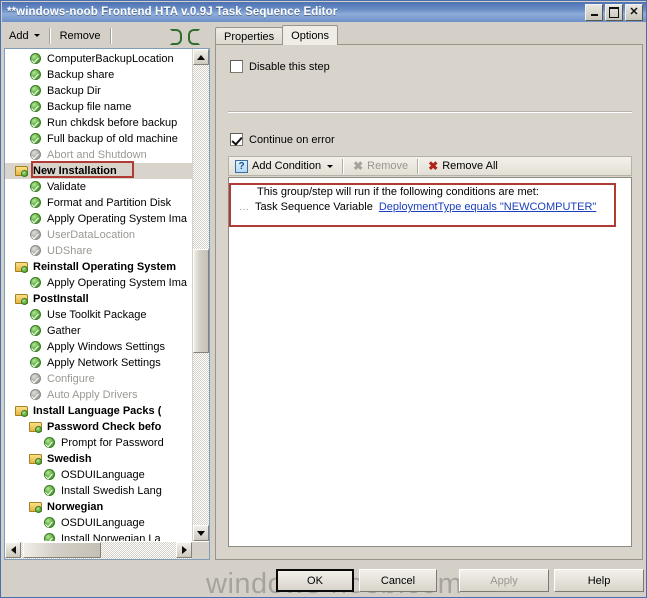 The width and height of the screenshot is (647, 598). Describe the element at coordinates (315, 580) in the screenshot. I see `ok-button: OK` at that location.